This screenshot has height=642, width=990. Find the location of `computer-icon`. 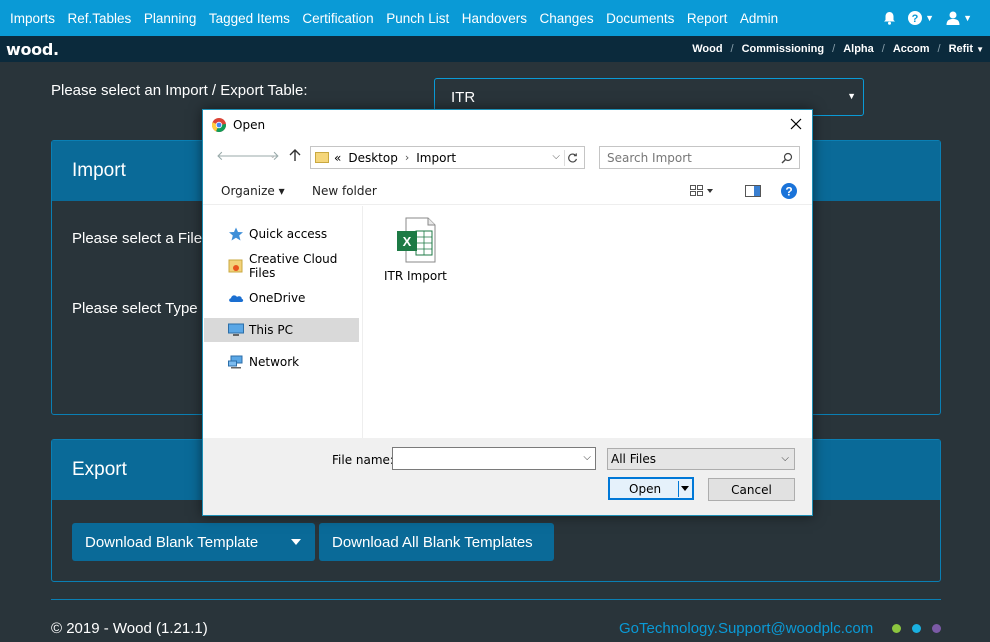

computer-icon is located at coordinates (236, 329).